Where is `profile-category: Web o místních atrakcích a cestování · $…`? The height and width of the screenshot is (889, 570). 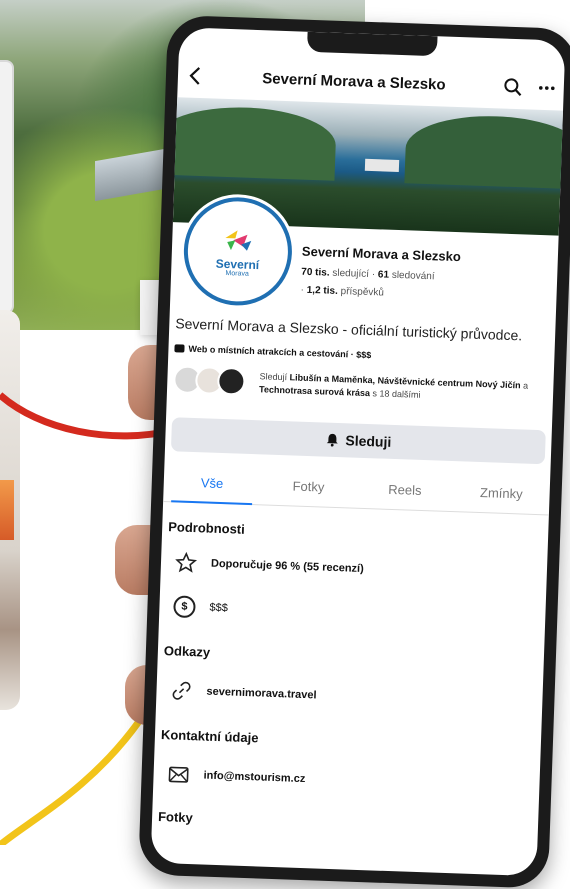
profile-category: Web o místních atrakcích a cestování · $… is located at coordinates (272, 351).